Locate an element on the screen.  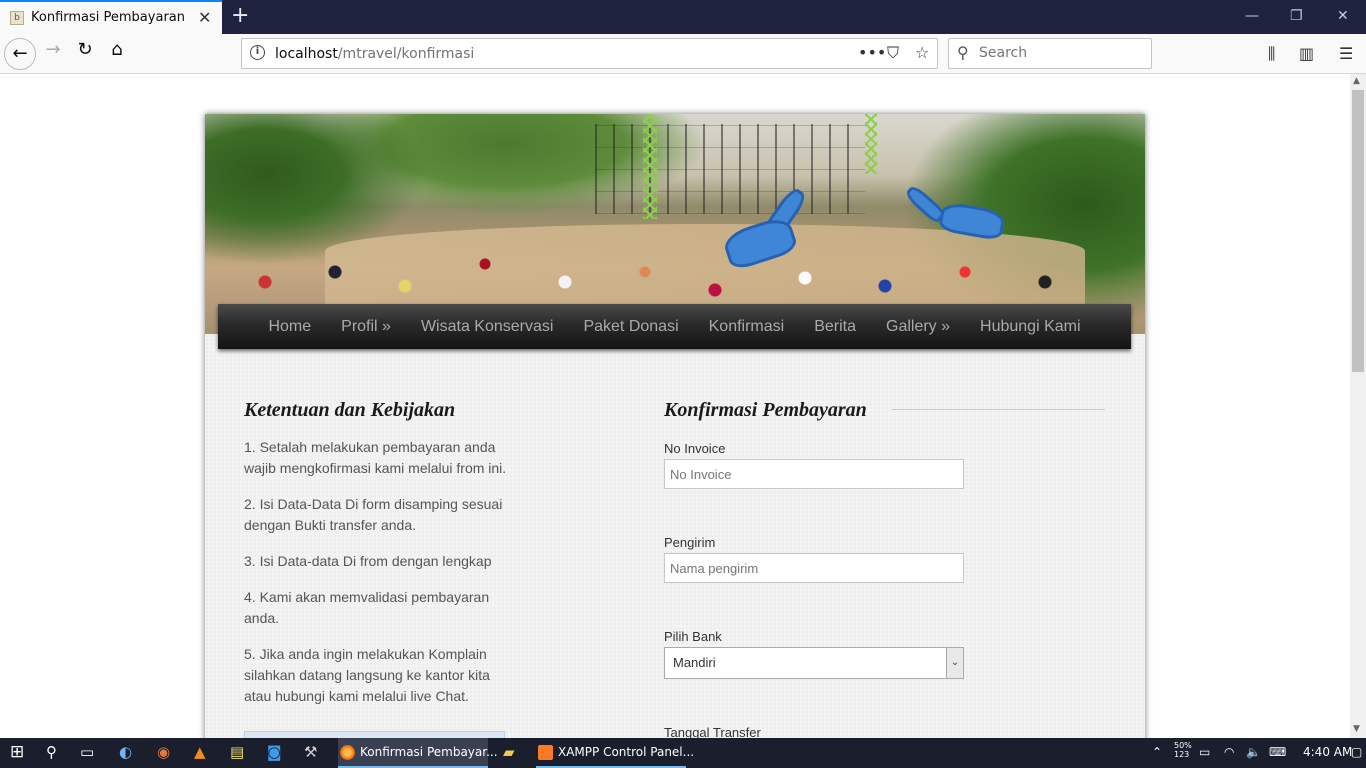
firefox-icon is located at coordinates (347, 752).